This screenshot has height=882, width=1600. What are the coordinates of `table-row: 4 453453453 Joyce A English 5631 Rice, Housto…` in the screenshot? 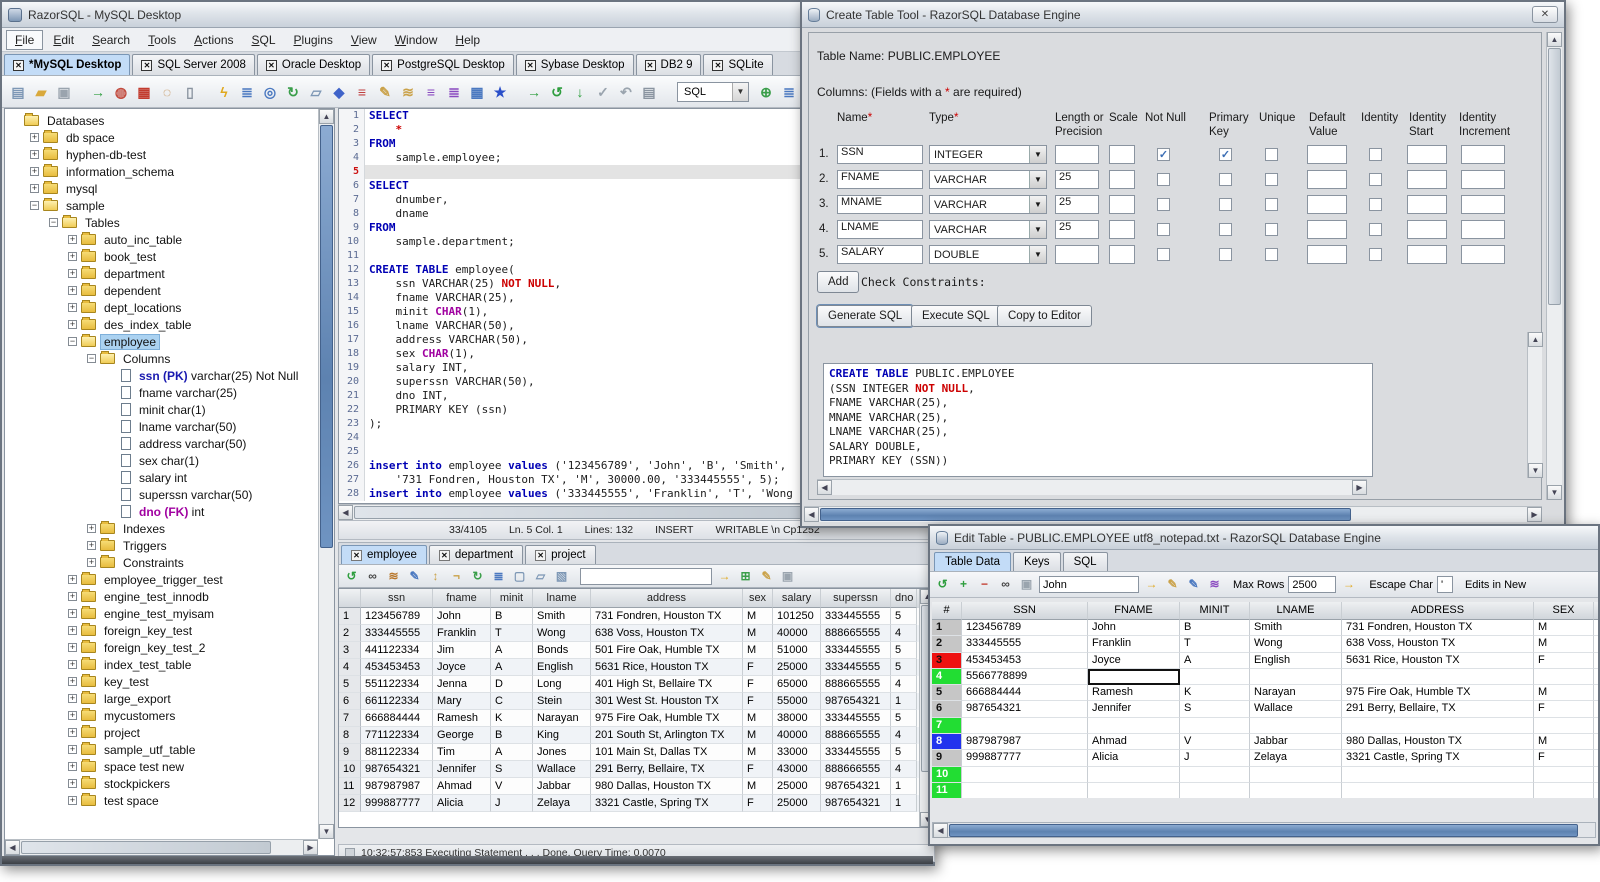 It's located at (636, 667).